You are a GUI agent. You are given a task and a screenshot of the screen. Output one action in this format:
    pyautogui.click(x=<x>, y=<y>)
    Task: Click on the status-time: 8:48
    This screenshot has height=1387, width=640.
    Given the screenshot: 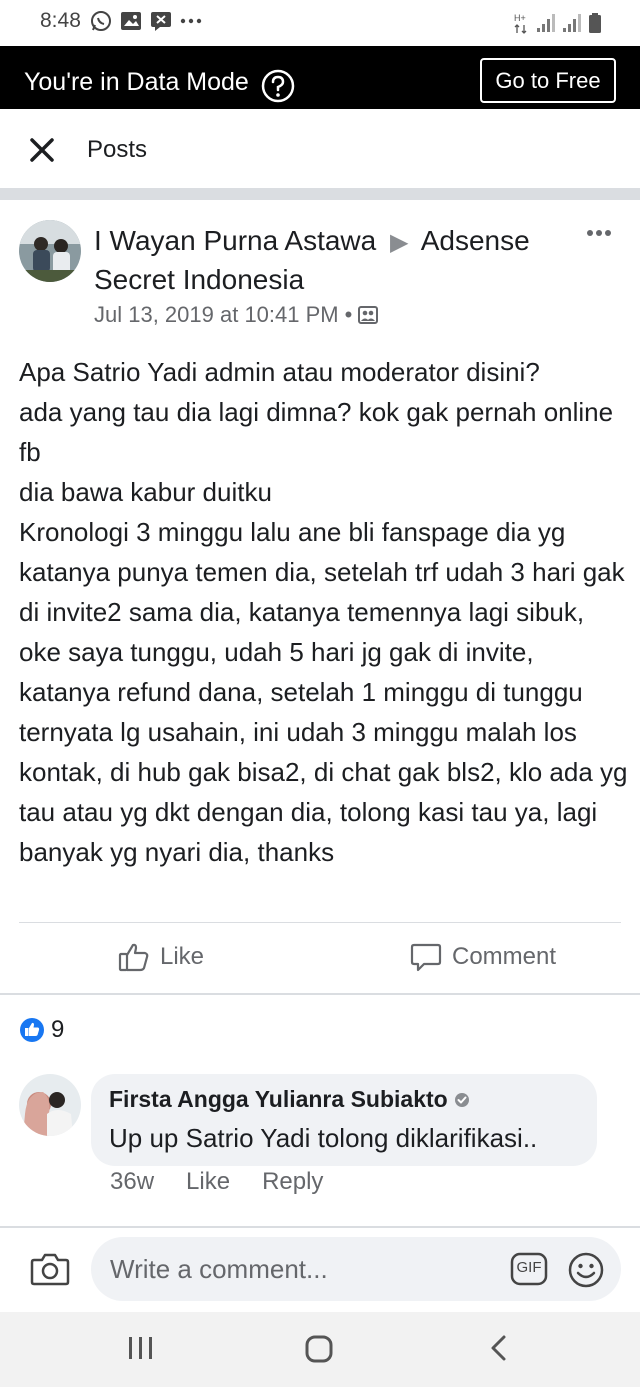 What is the action you would take?
    pyautogui.click(x=60, y=20)
    